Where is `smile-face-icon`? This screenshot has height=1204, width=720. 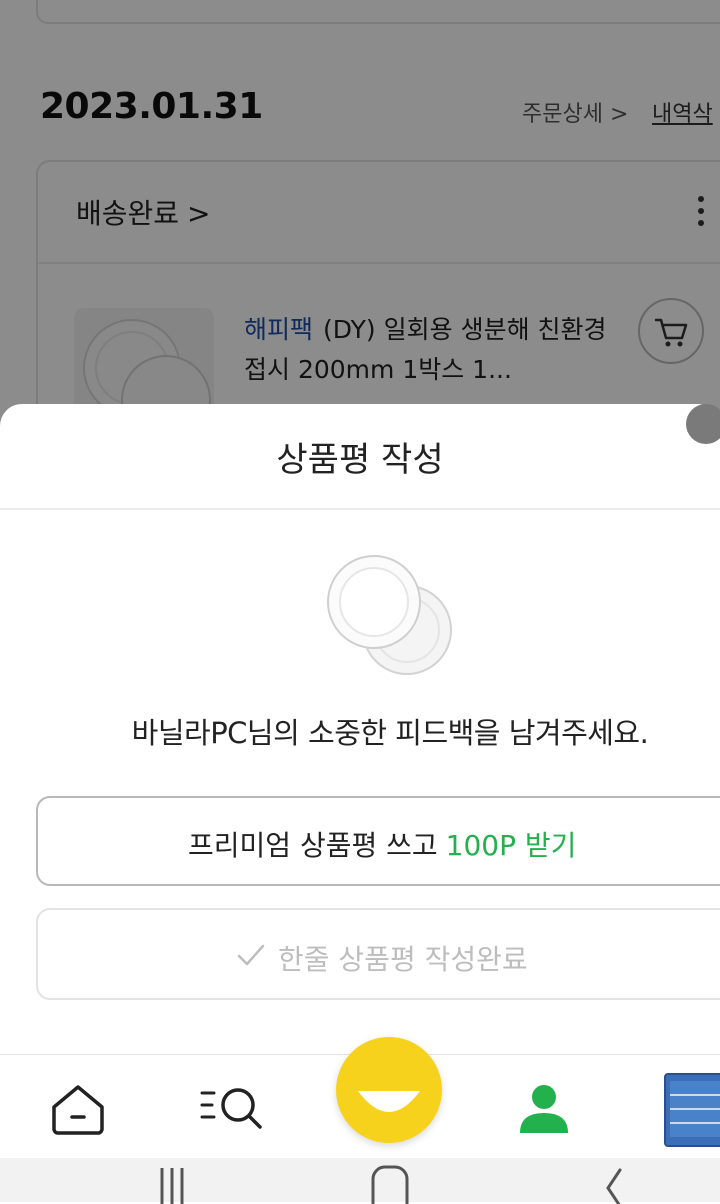 smile-face-icon is located at coordinates (389, 1101).